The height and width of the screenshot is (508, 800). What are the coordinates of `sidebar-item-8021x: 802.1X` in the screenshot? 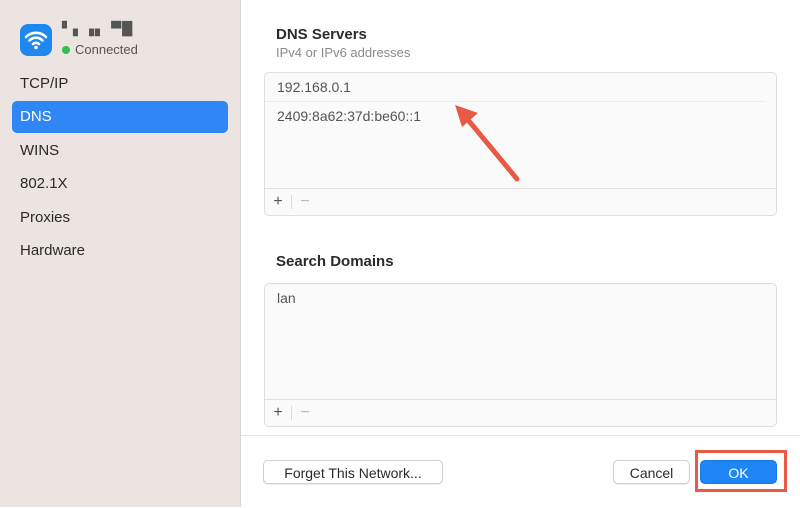 It's located at (120, 184).